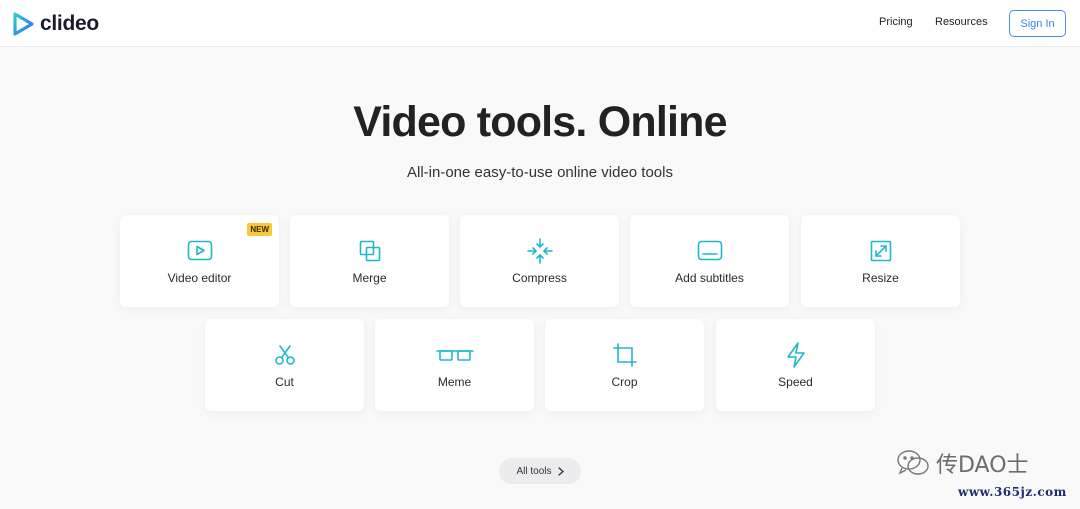  What do you see at coordinates (539, 251) in the screenshot?
I see `compress-icon` at bounding box center [539, 251].